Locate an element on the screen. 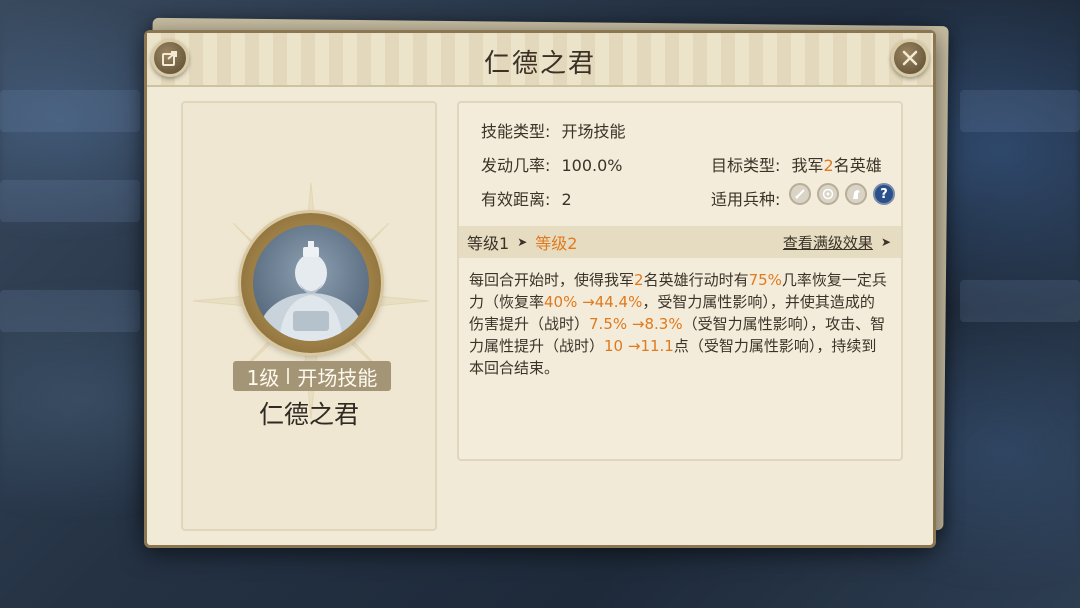 This screenshot has height=608, width=1080. link-arrow-icon: ➤ is located at coordinates (885, 242).